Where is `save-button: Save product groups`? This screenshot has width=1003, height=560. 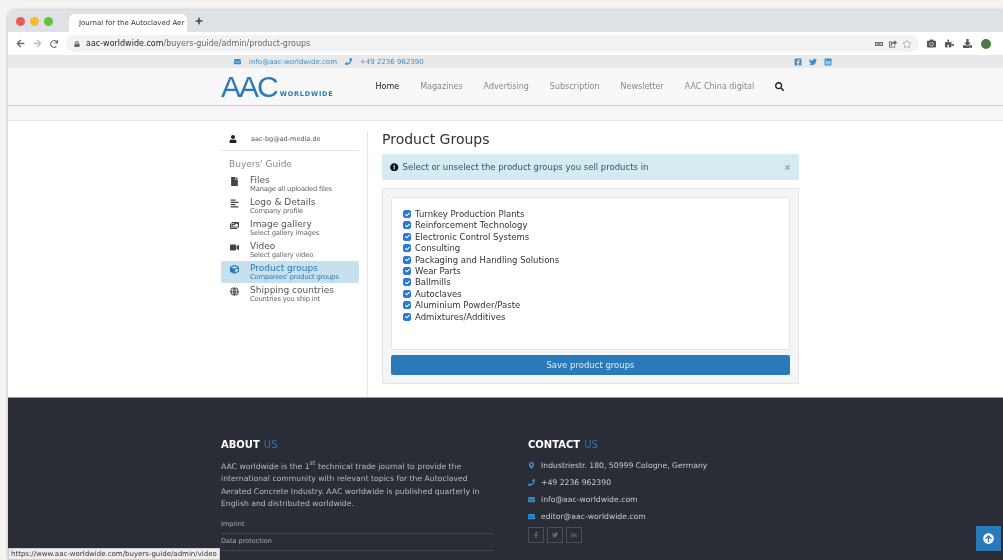
save-button: Save product groups is located at coordinates (590, 364).